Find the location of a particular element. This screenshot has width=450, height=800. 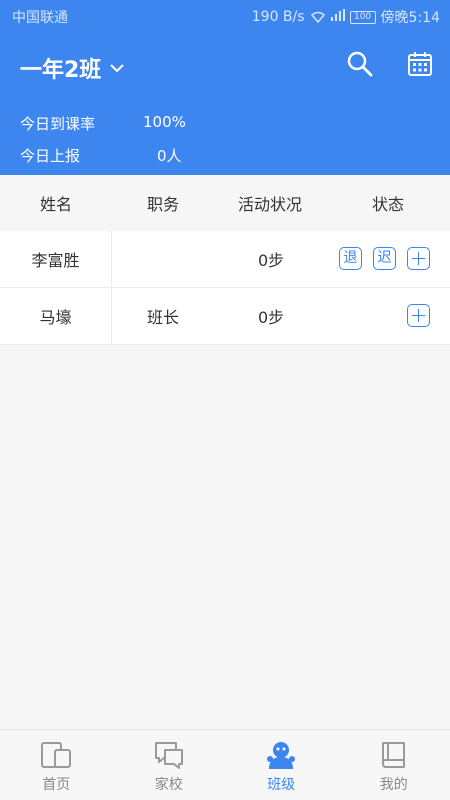

class-icon is located at coordinates (281, 755).